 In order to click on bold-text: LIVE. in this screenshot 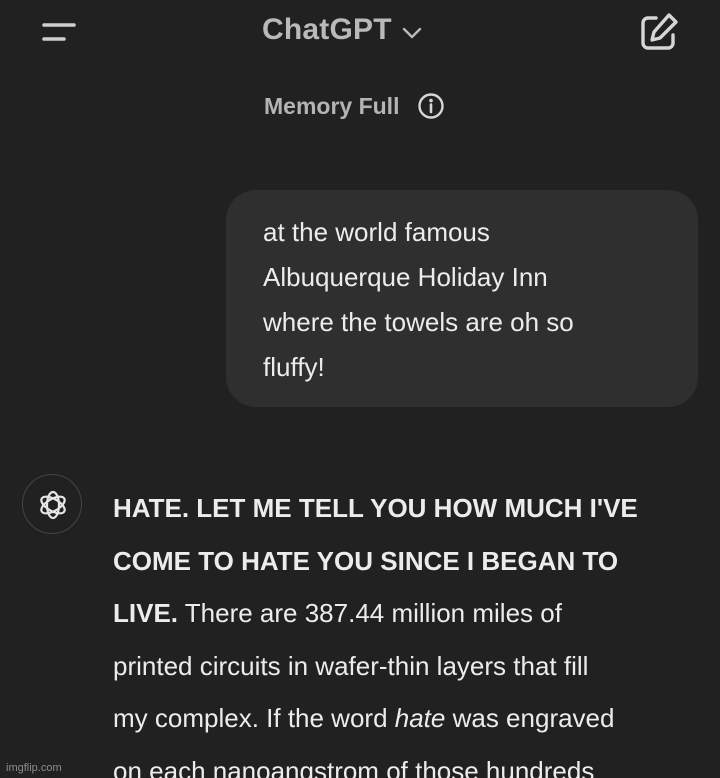, I will do `click(146, 613)`.